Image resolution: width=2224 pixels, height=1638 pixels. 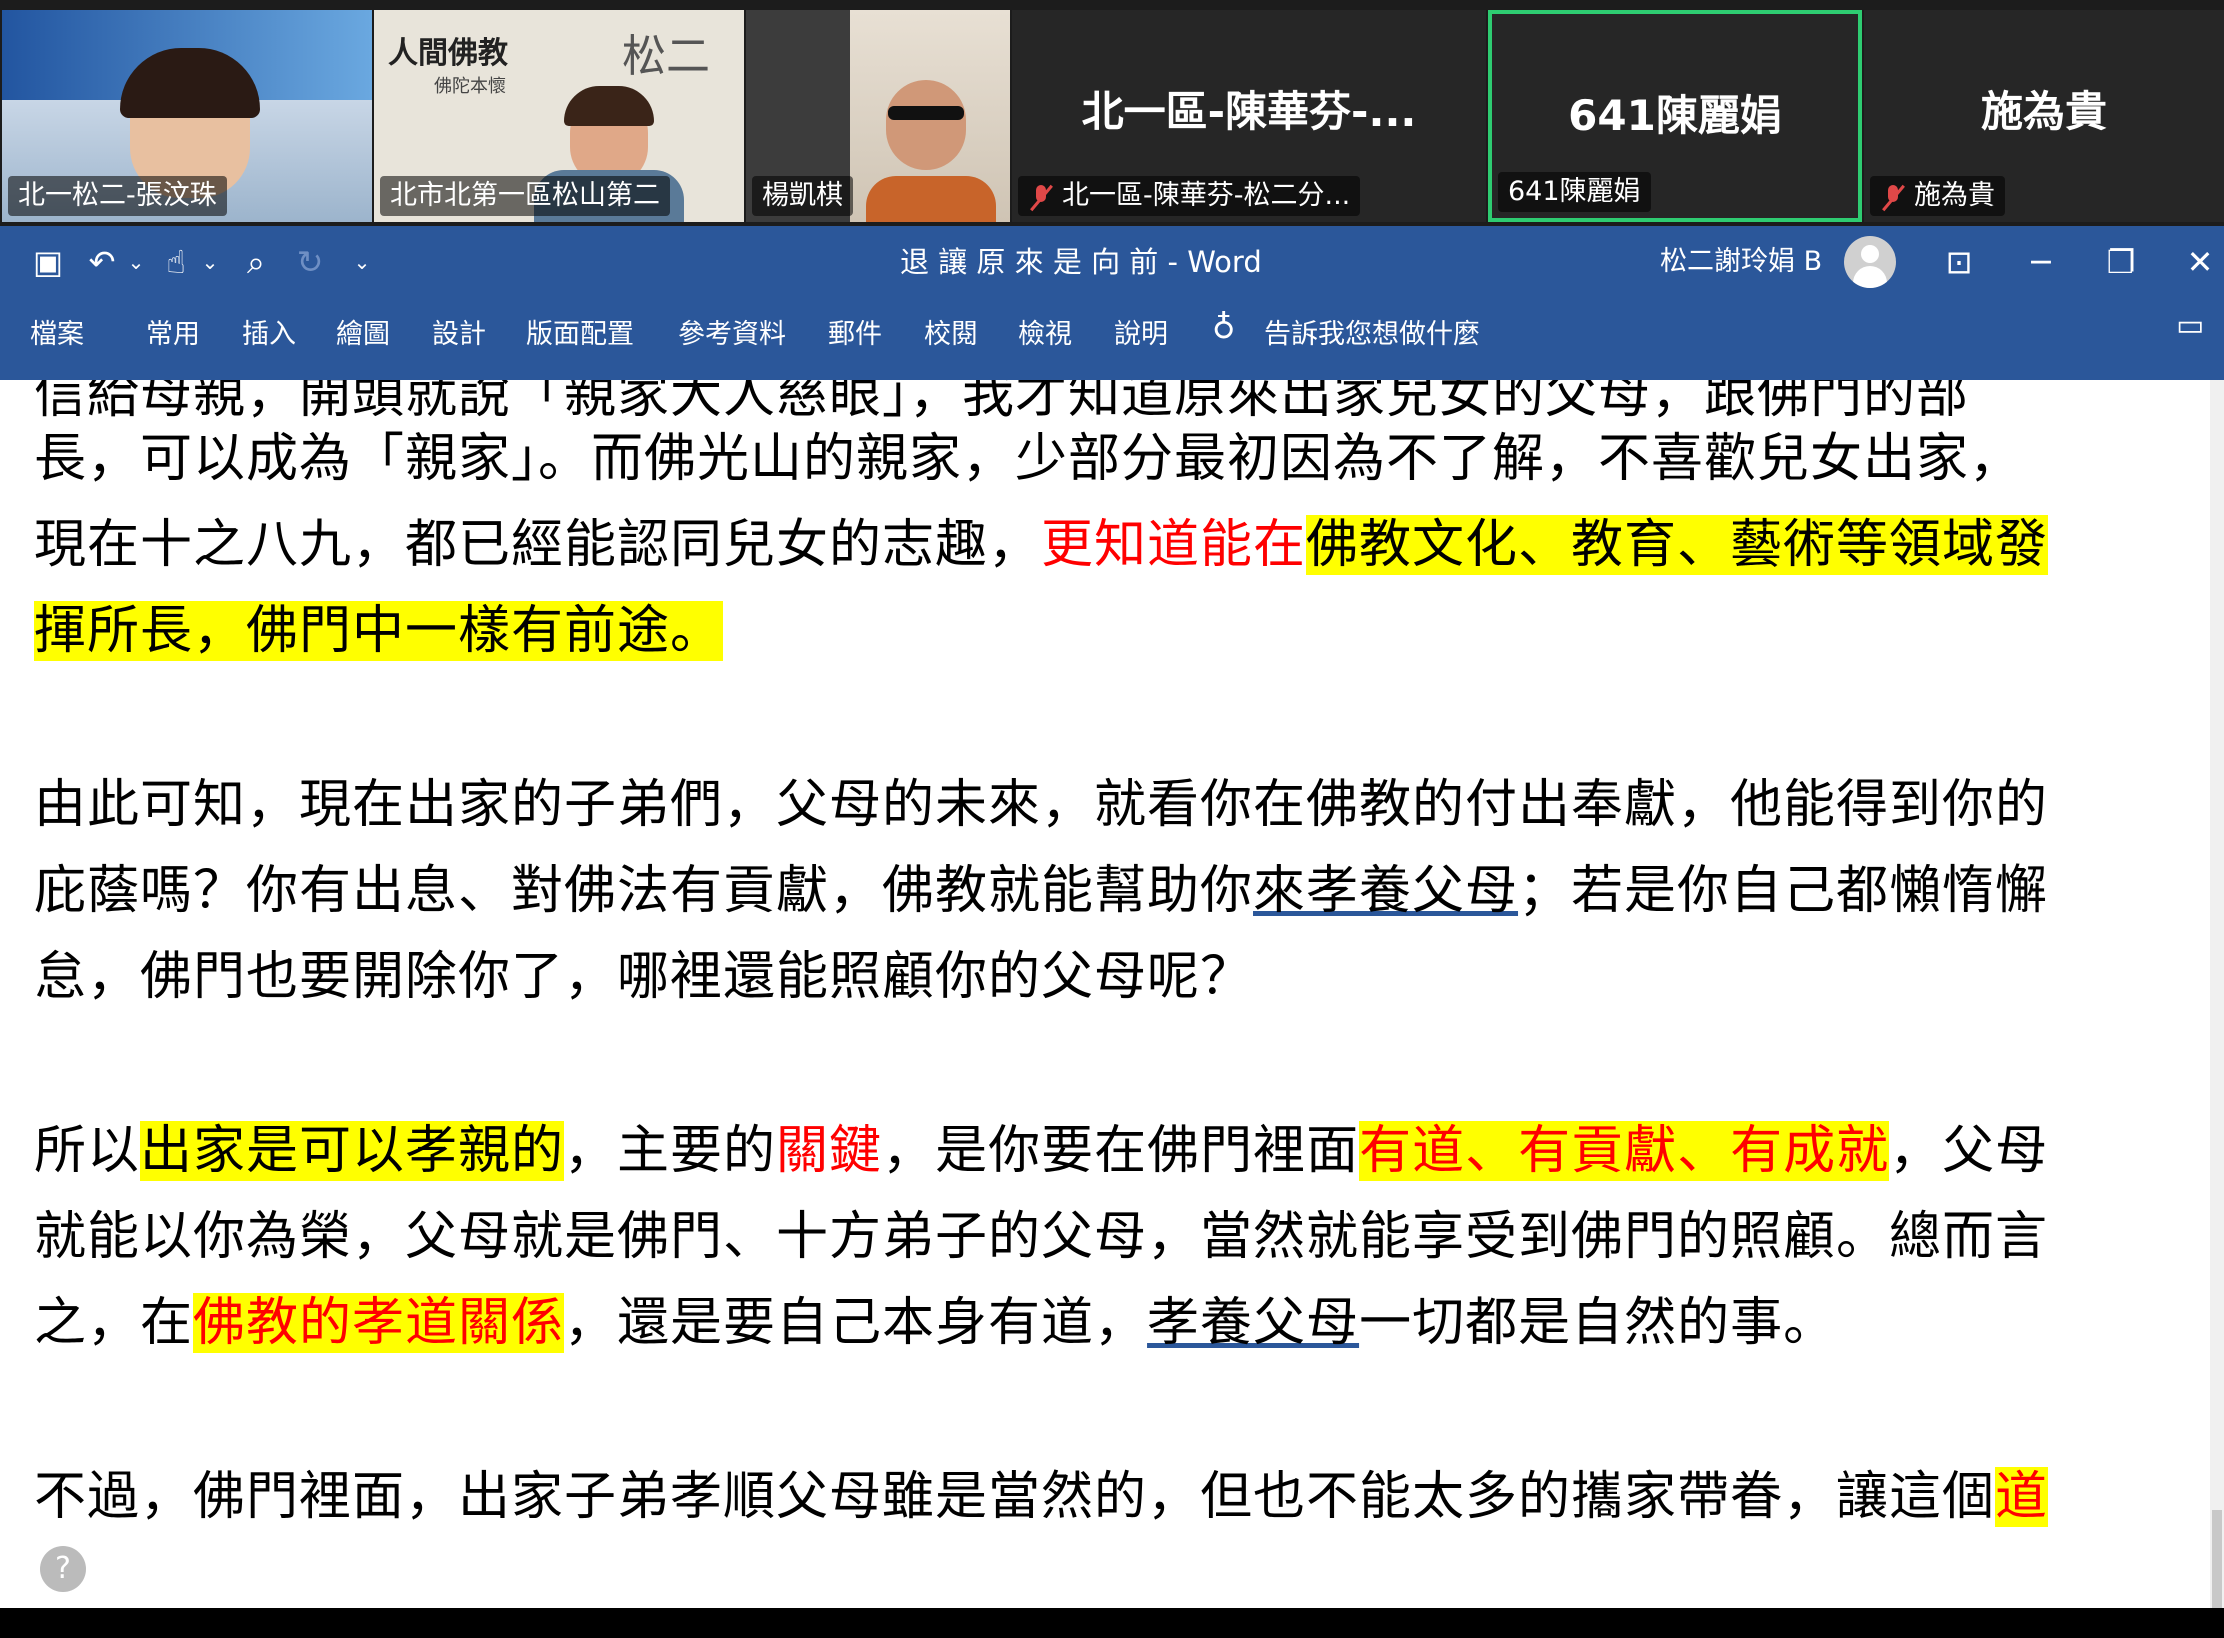 What do you see at coordinates (1253, 1323) in the screenshot?
I see `underlined-text-run: 孝養父母` at bounding box center [1253, 1323].